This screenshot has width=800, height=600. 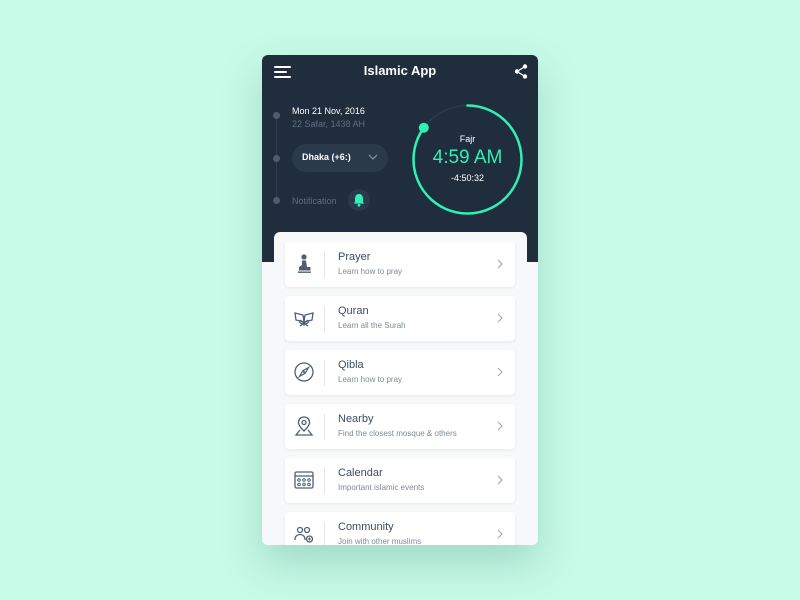 I want to click on menu-item-title: Nearby, so click(x=356, y=419).